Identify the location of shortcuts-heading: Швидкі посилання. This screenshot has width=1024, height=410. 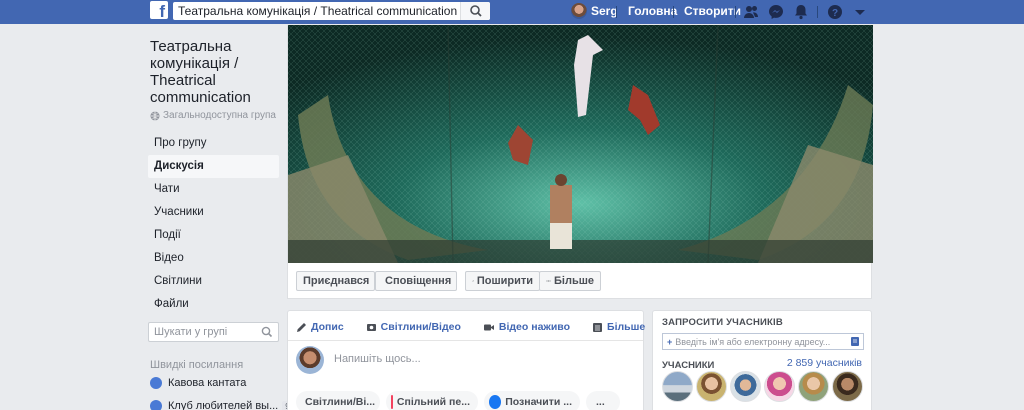
(197, 365).